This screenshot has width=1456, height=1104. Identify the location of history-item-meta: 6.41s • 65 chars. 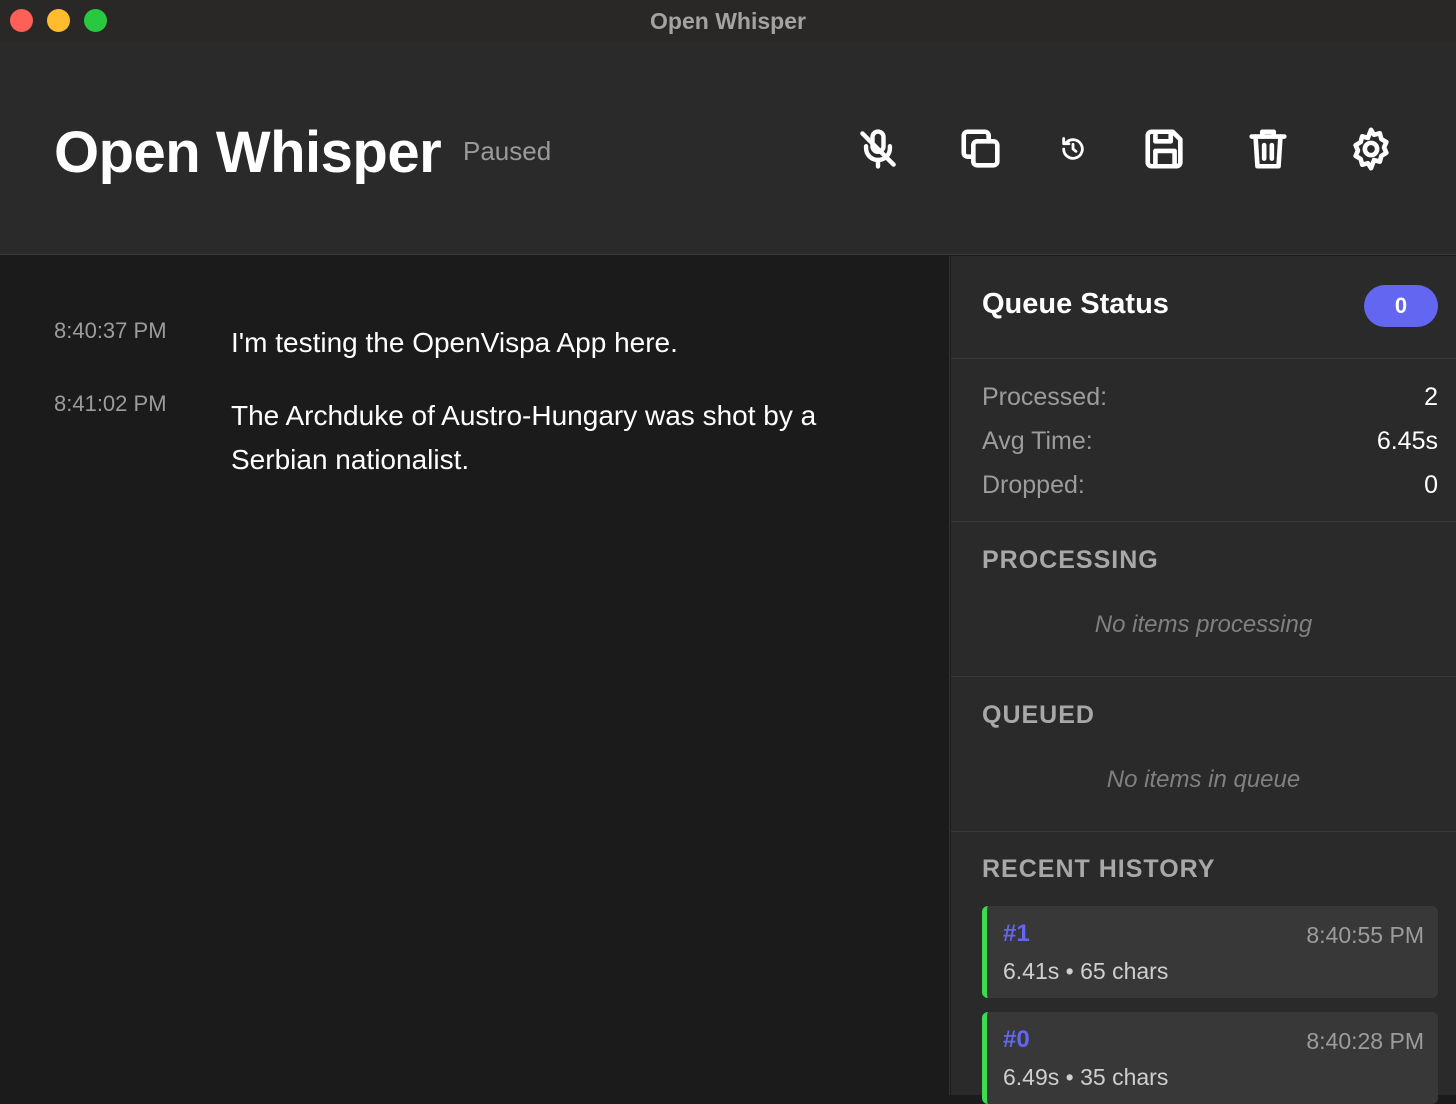
(1086, 971).